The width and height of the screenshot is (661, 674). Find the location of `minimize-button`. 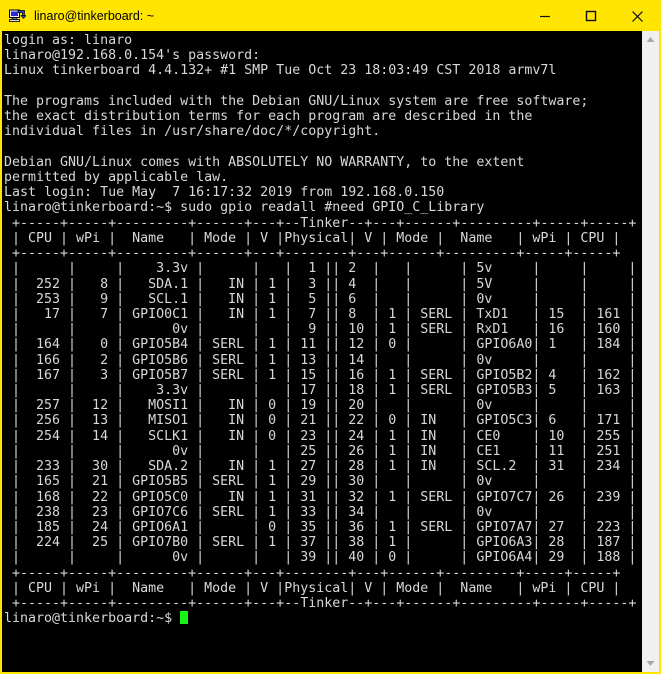

minimize-button is located at coordinates (545, 16).